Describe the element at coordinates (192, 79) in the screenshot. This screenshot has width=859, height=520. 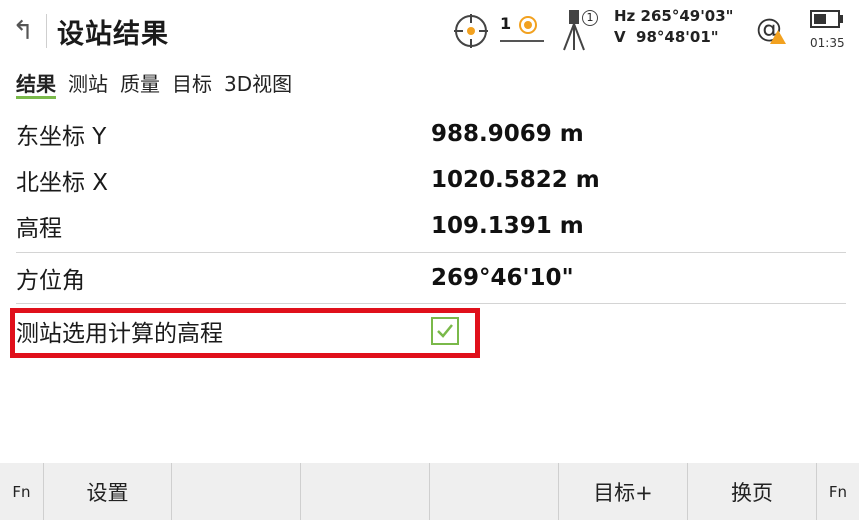
I see `tab-target: 目标` at that location.